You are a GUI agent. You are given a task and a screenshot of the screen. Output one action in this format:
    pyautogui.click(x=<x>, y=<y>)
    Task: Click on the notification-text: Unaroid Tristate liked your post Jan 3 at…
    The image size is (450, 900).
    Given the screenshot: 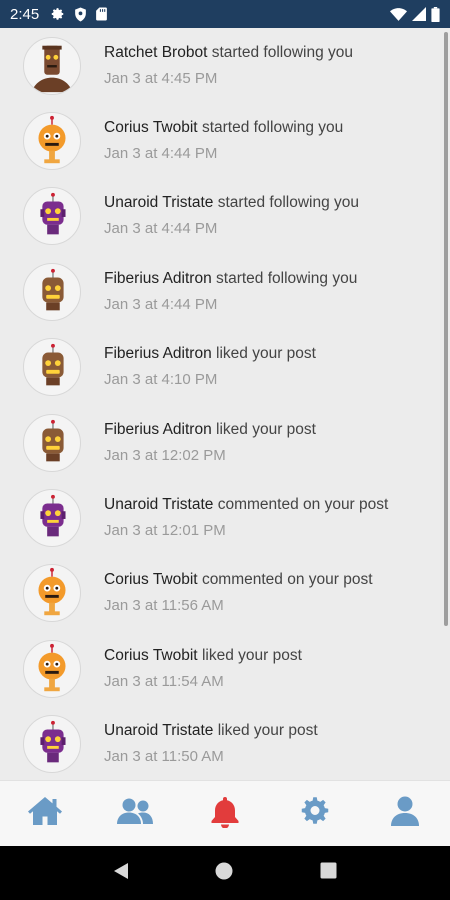 What is the action you would take?
    pyautogui.click(x=211, y=744)
    